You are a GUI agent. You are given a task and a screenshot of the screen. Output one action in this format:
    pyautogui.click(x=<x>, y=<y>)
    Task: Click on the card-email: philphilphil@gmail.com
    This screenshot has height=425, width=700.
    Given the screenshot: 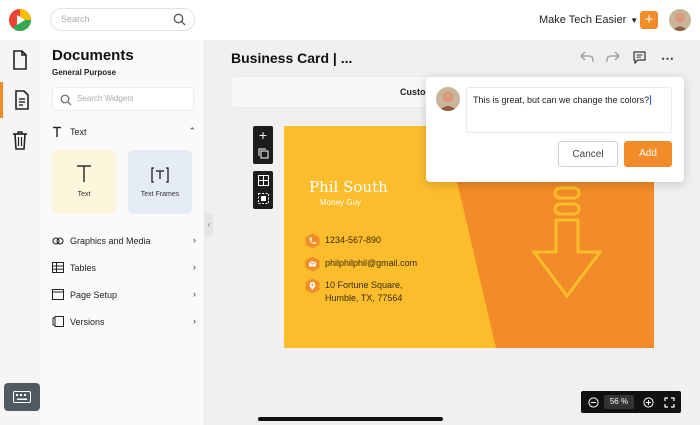 What is the action you would take?
    pyautogui.click(x=371, y=263)
    